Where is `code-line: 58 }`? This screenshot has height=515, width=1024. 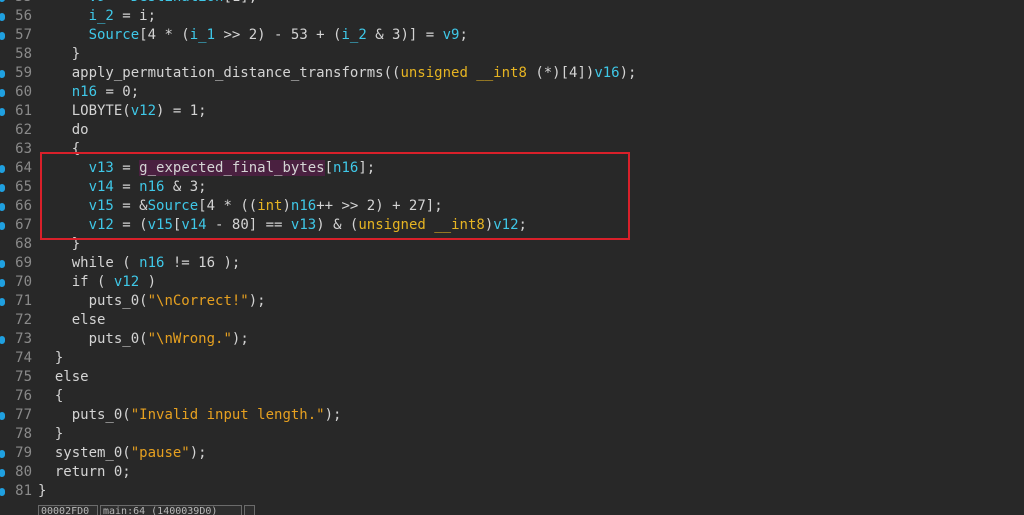 code-line: 58 } is located at coordinates (318, 54).